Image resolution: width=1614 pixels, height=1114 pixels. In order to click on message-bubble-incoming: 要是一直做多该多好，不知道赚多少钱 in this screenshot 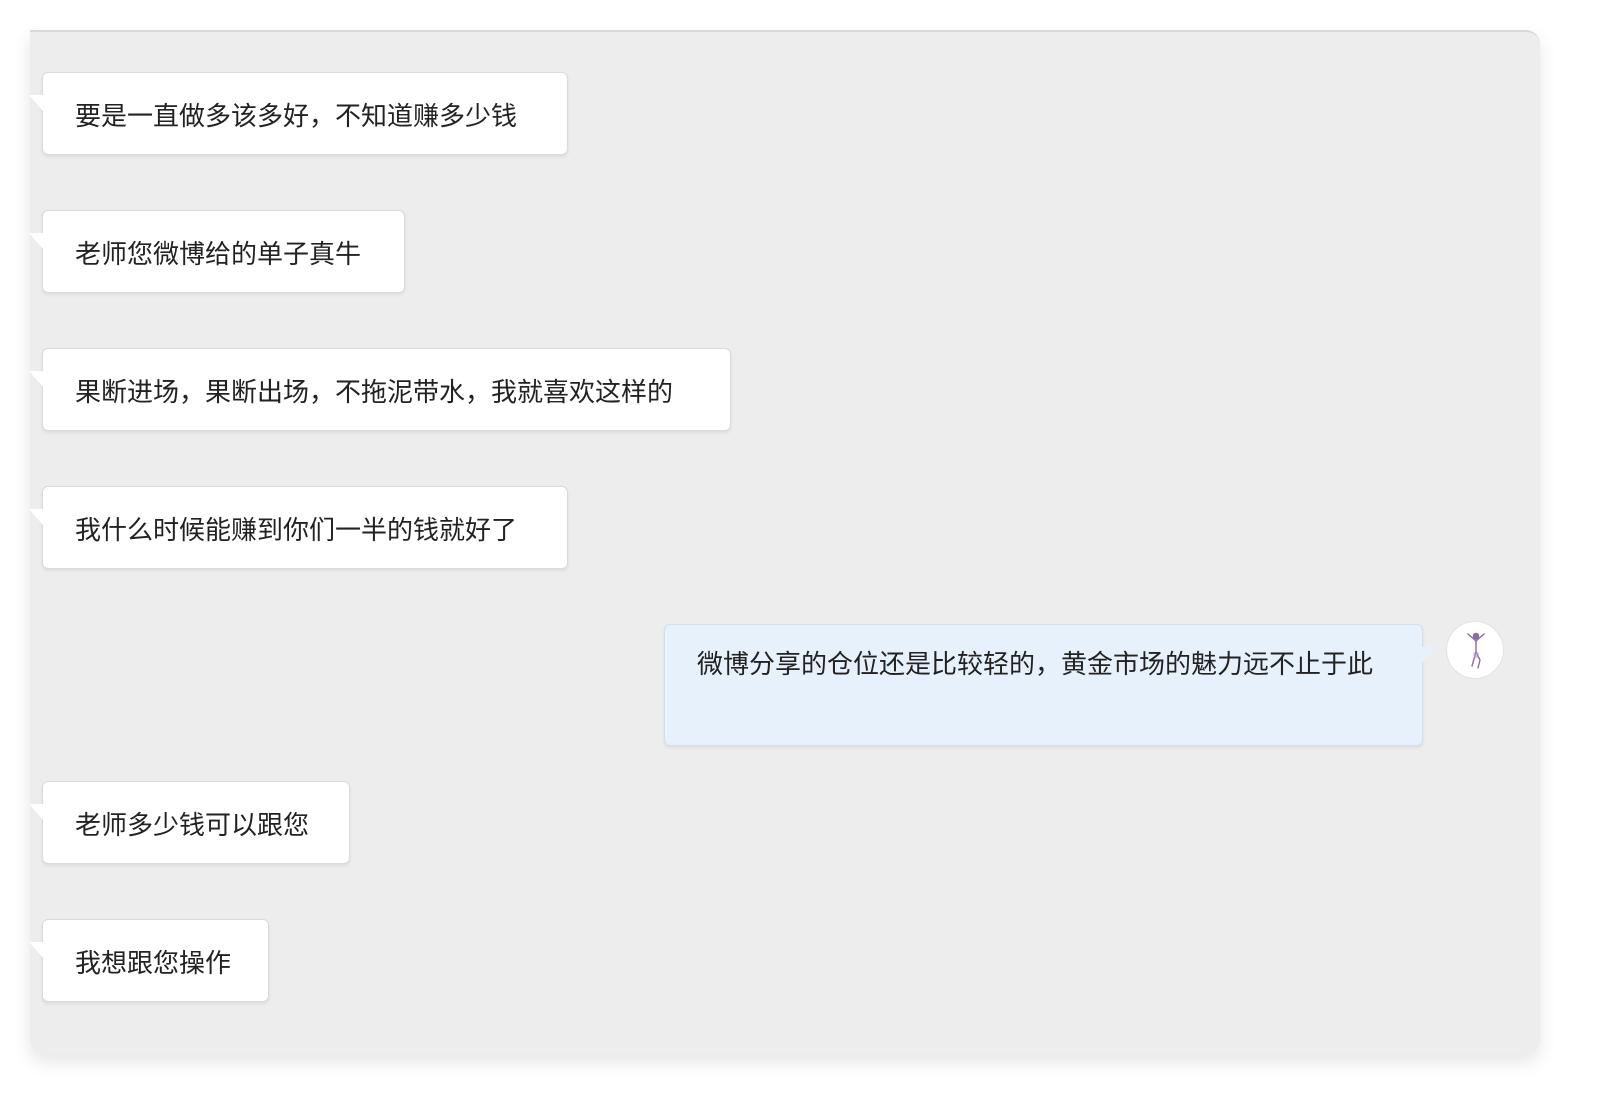, I will do `click(298, 113)`.